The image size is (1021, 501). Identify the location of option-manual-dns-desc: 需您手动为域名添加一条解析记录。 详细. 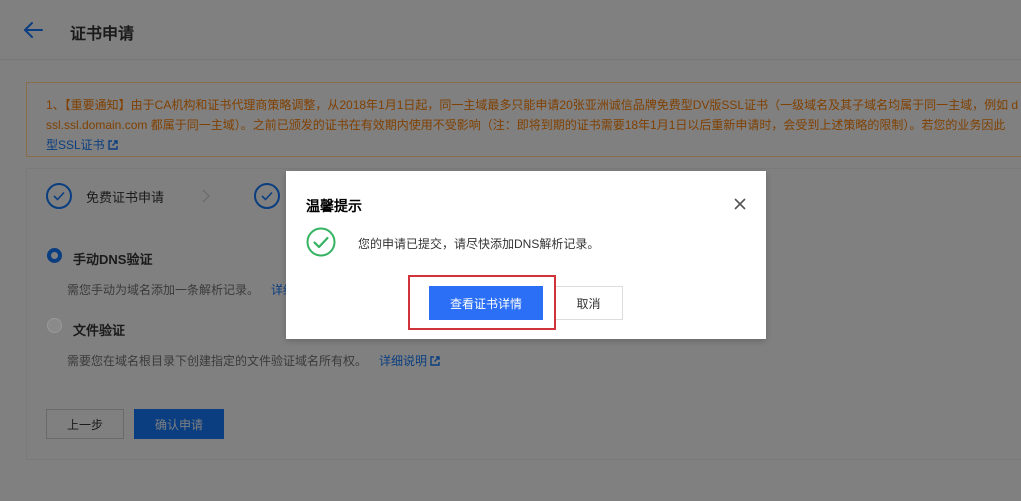
(181, 289).